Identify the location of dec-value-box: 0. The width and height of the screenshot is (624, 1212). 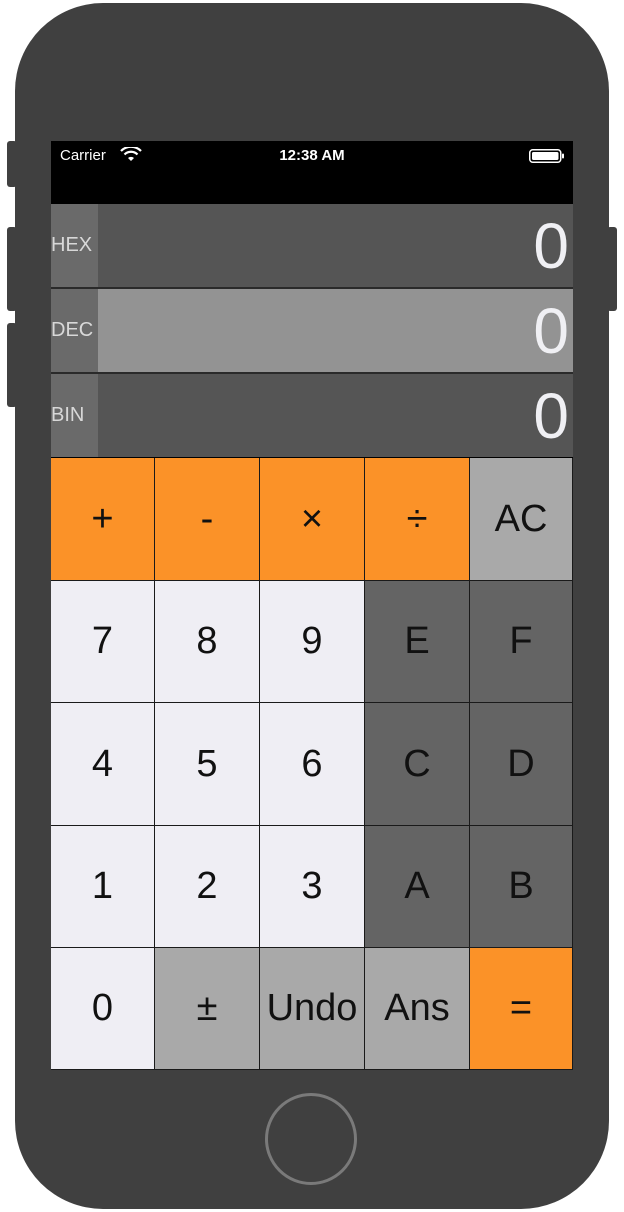
(335, 330).